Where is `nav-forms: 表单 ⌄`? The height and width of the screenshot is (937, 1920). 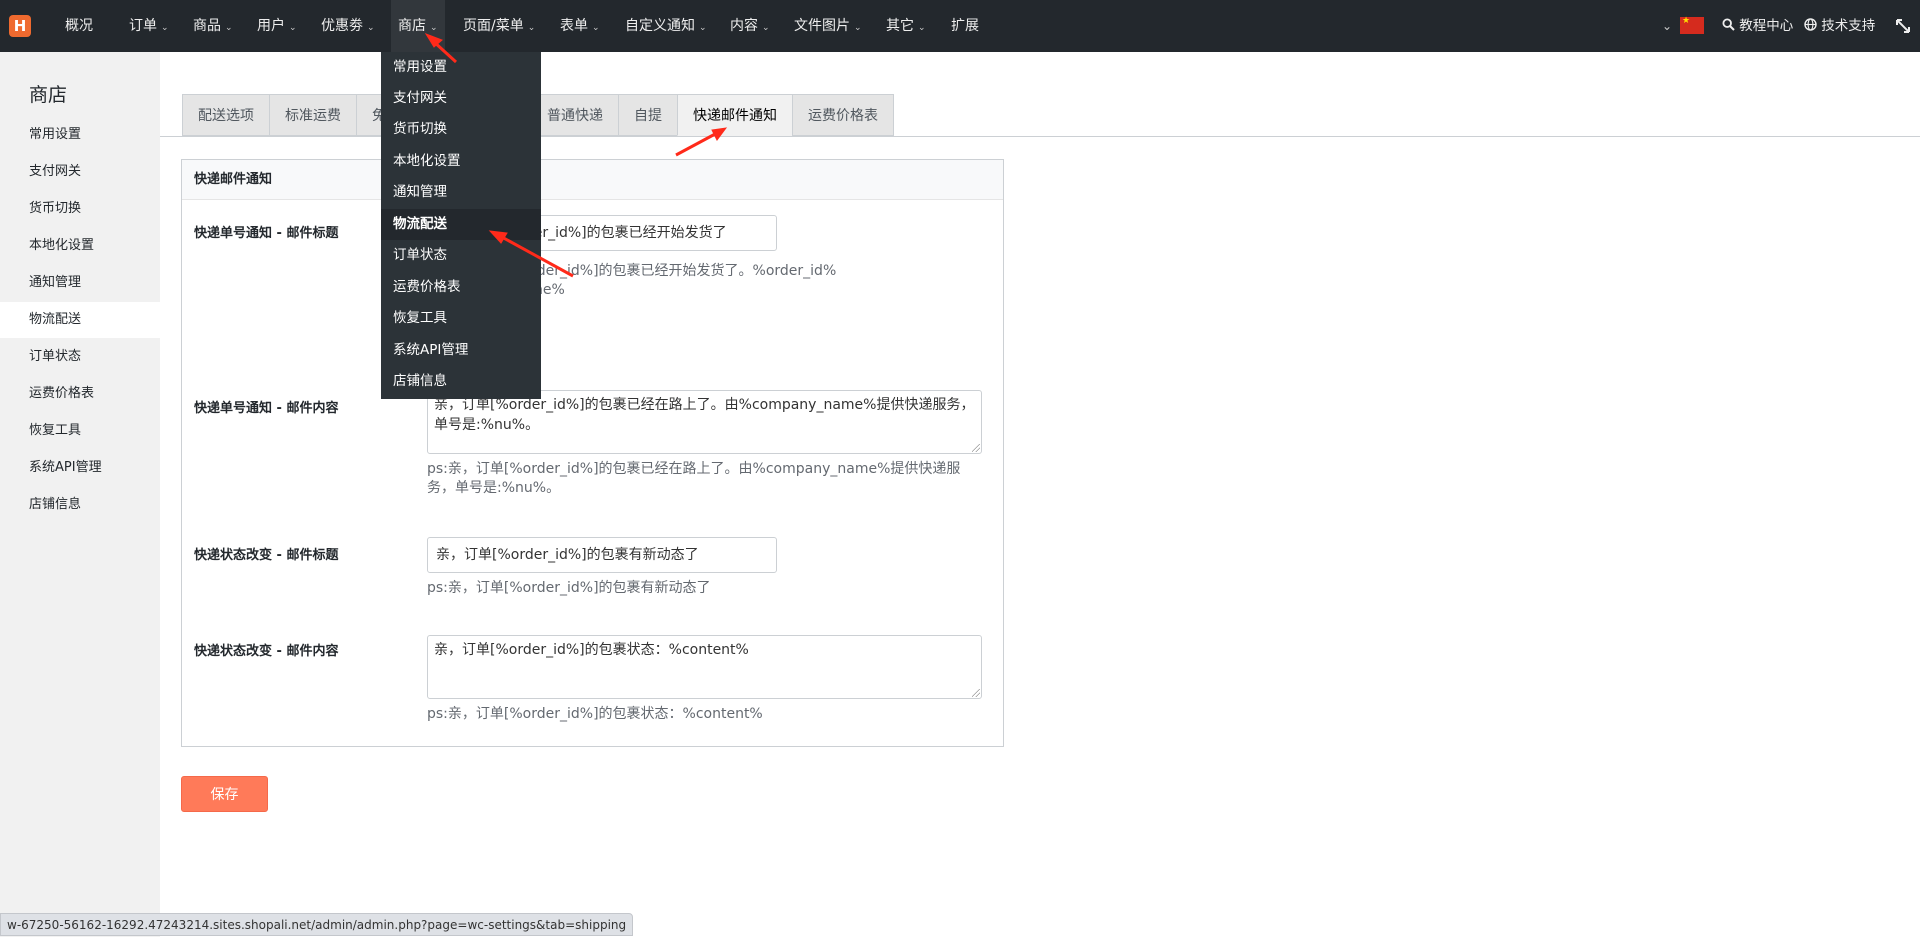 nav-forms: 表单 ⌄ is located at coordinates (580, 26).